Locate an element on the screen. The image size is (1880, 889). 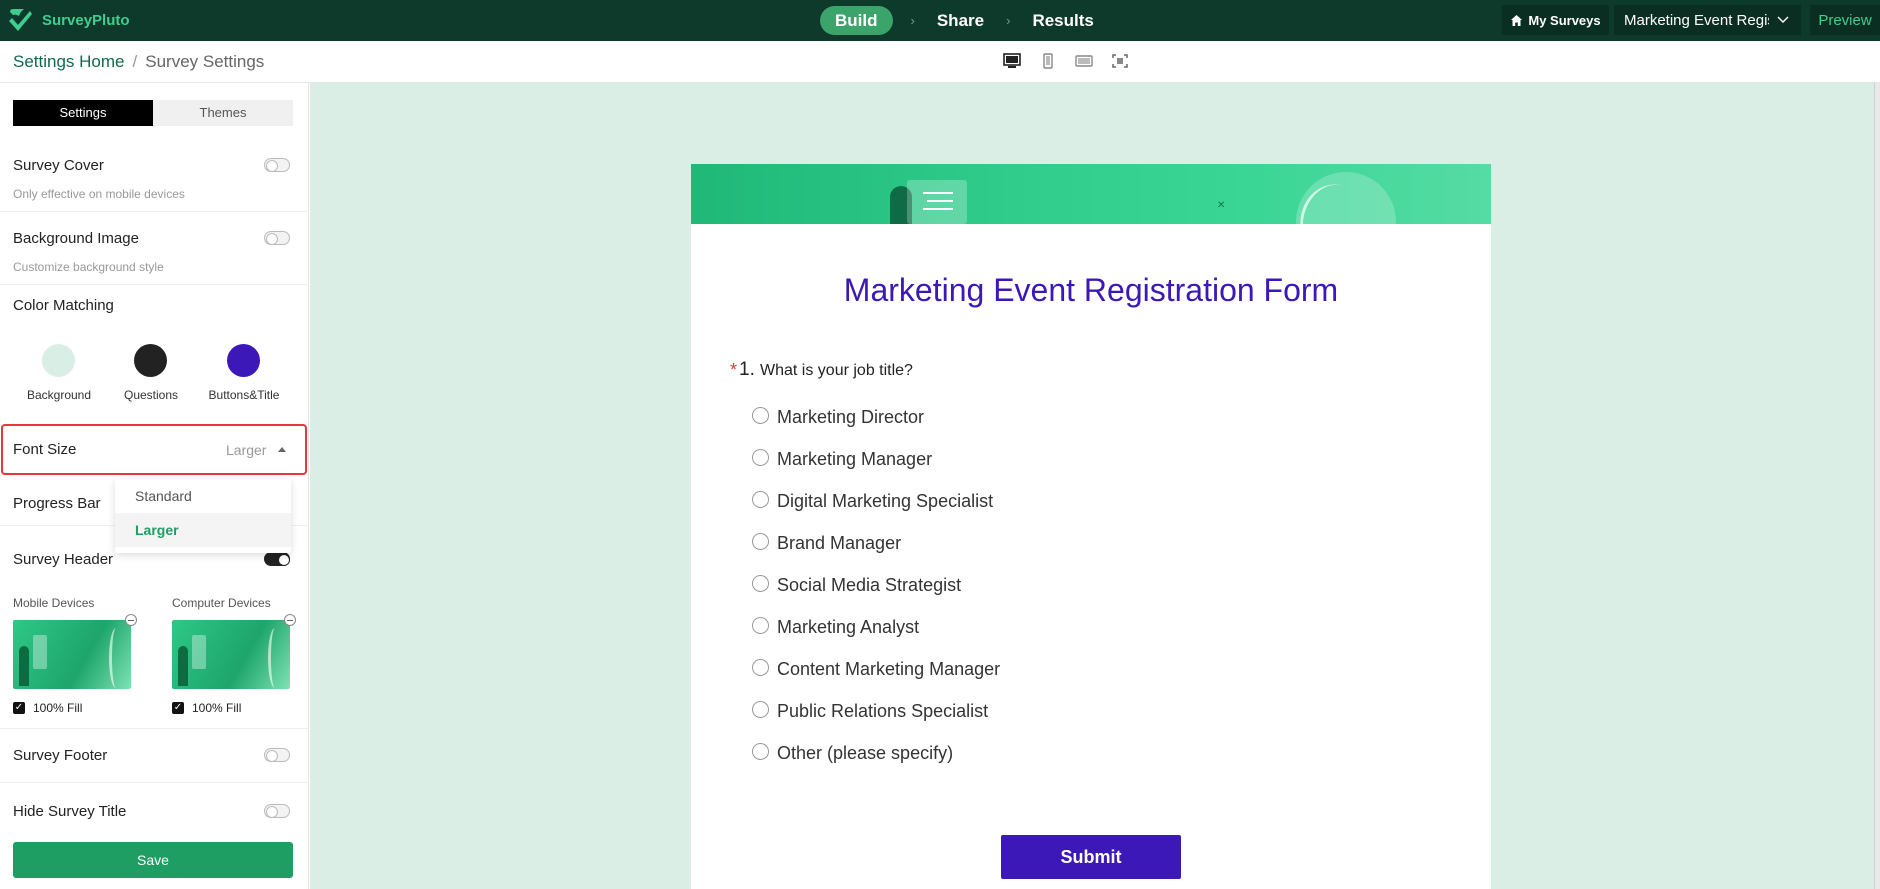
desktop-icon is located at coordinates (1012, 61).